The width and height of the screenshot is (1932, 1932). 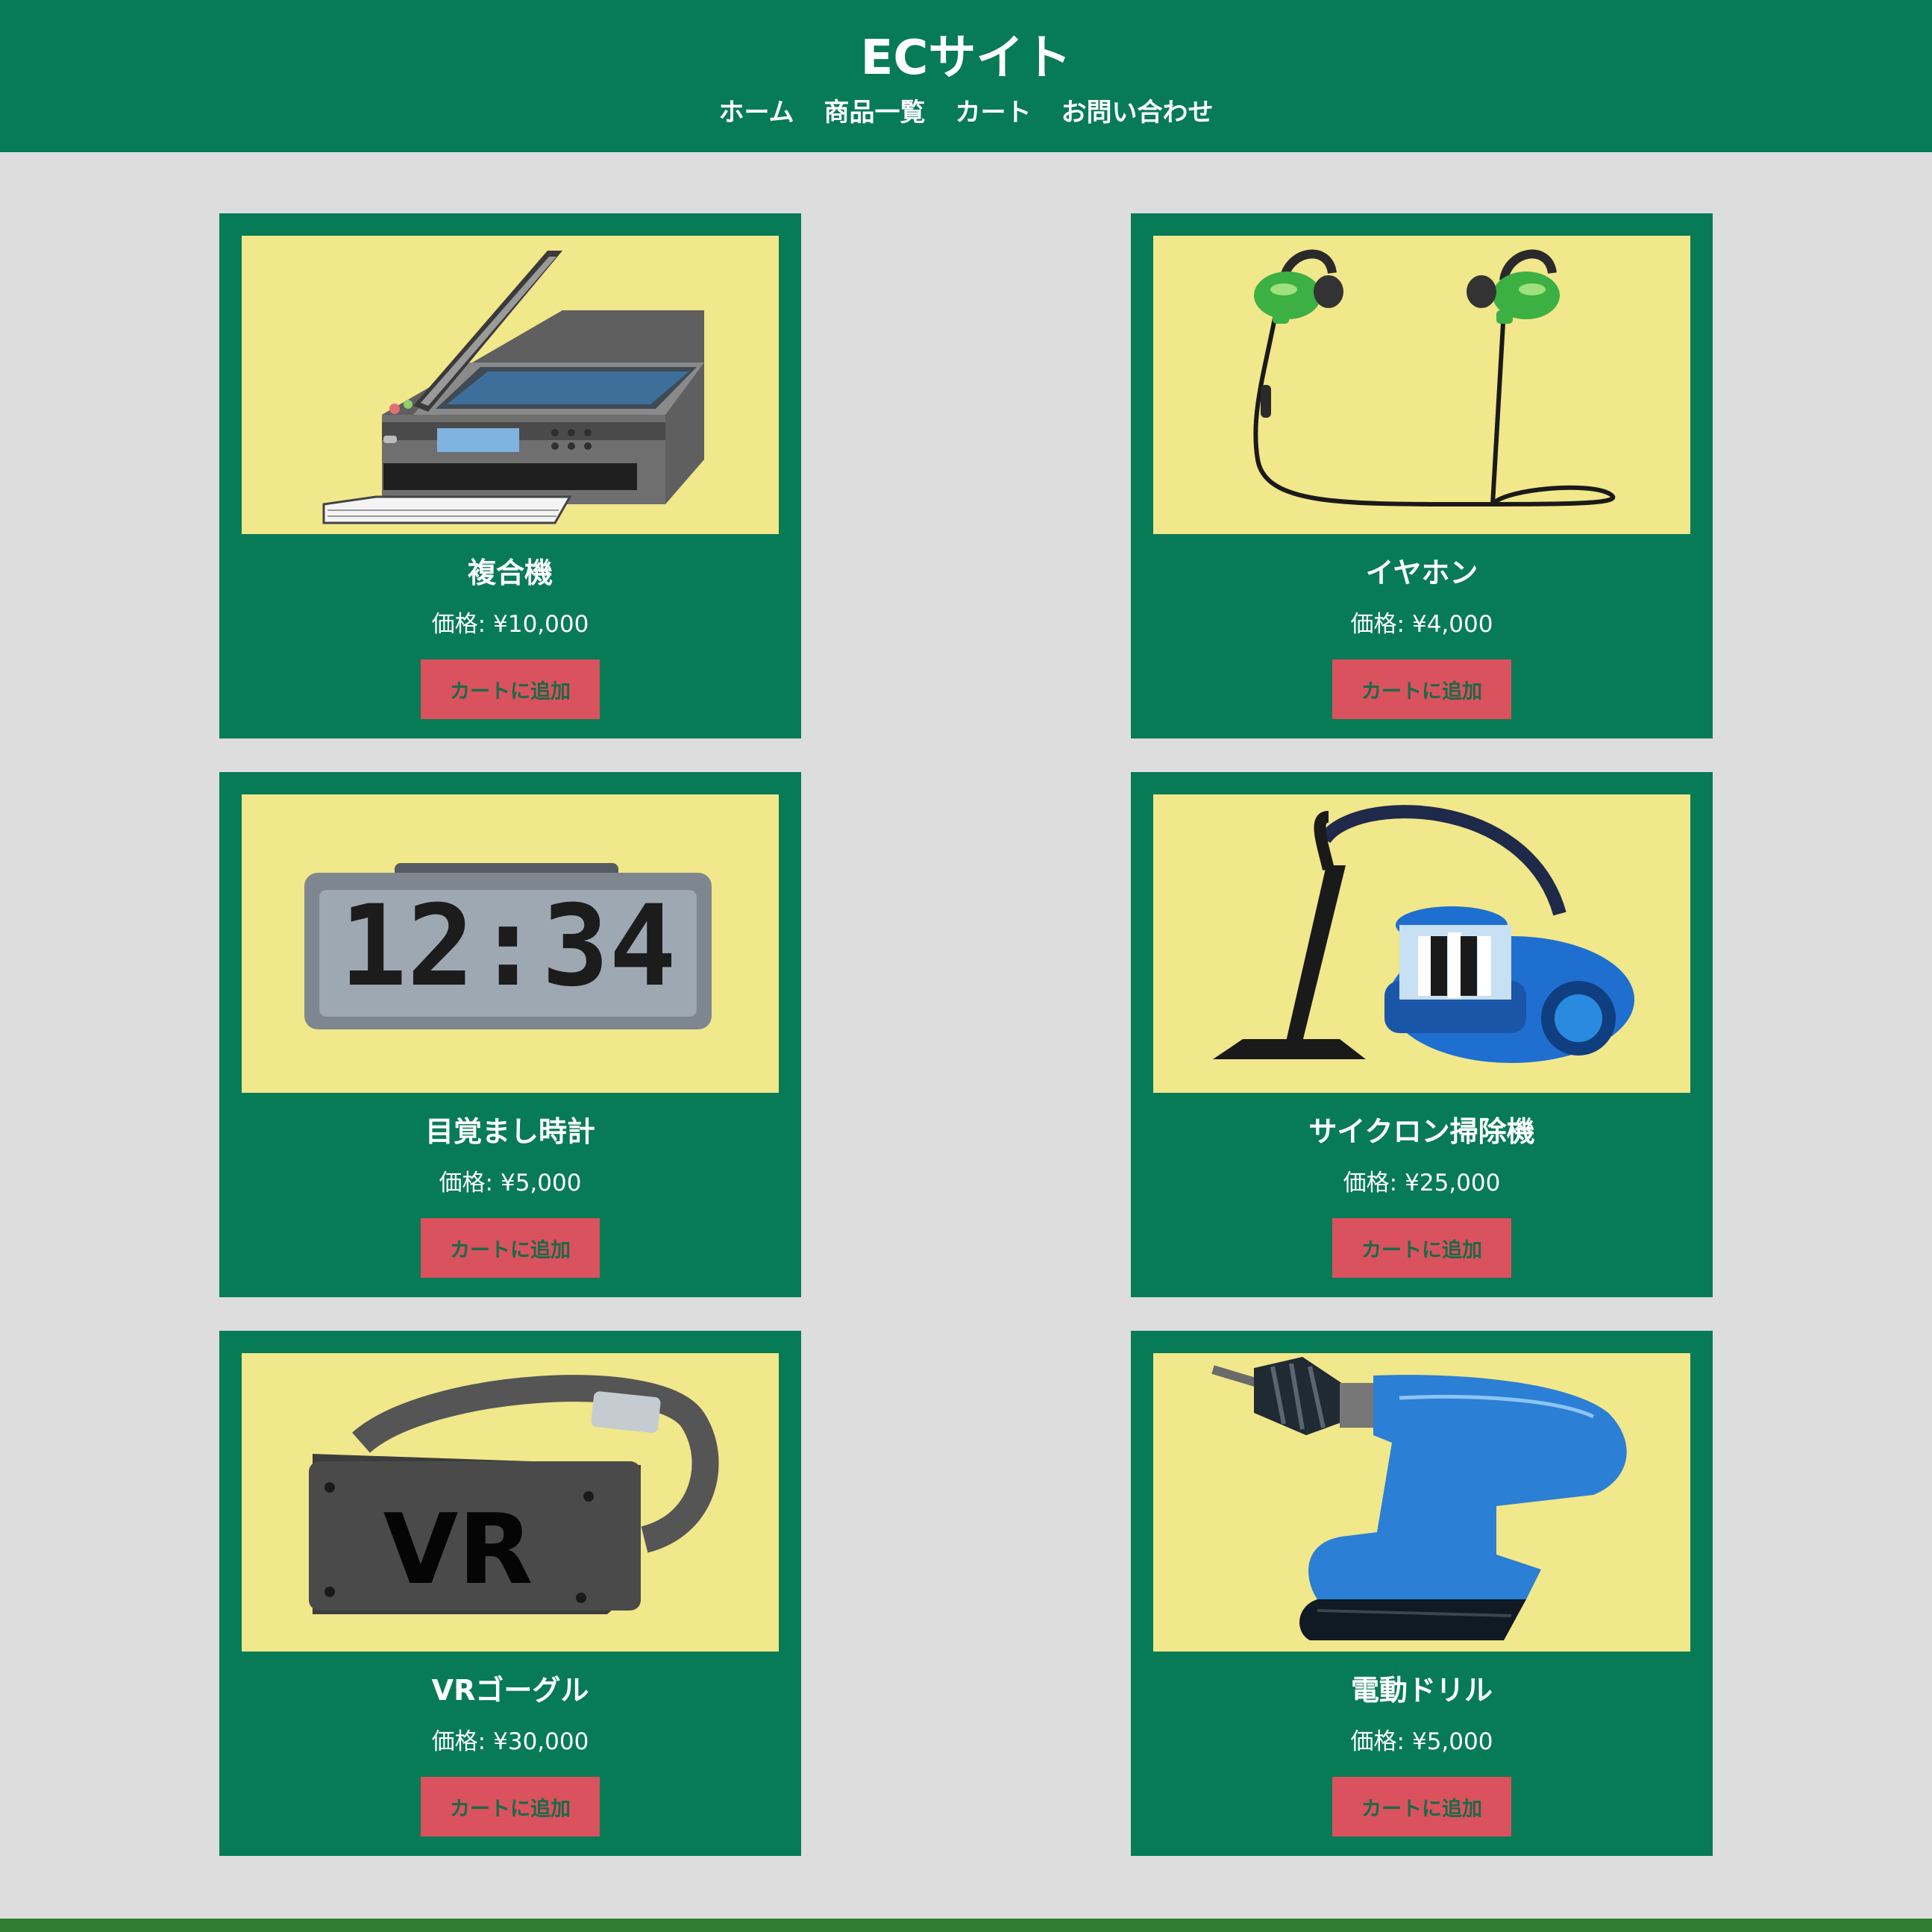 I want to click on product-name: 電動ドリル, so click(x=1421, y=1690).